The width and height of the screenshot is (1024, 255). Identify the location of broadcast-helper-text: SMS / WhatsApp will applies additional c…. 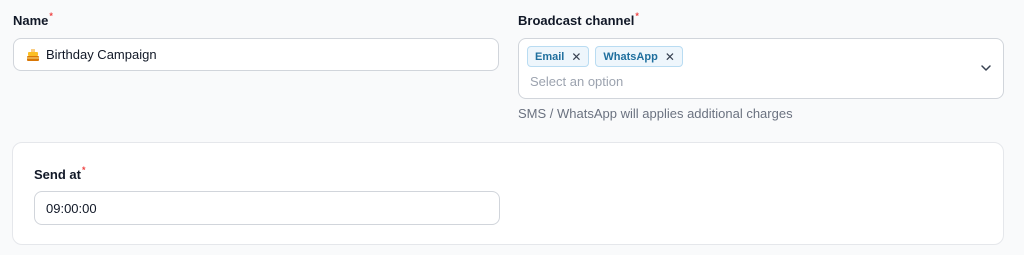
(655, 113).